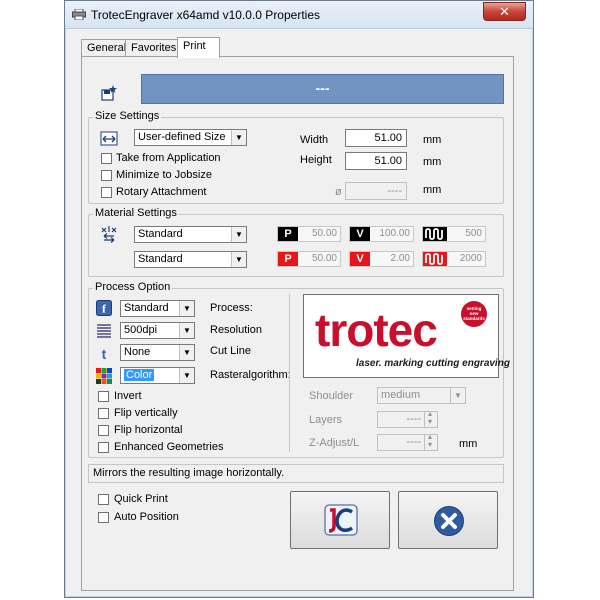 The height and width of the screenshot is (600, 600). What do you see at coordinates (146, 413) in the screenshot?
I see `flip-vertically-label: Flip vertically` at bounding box center [146, 413].